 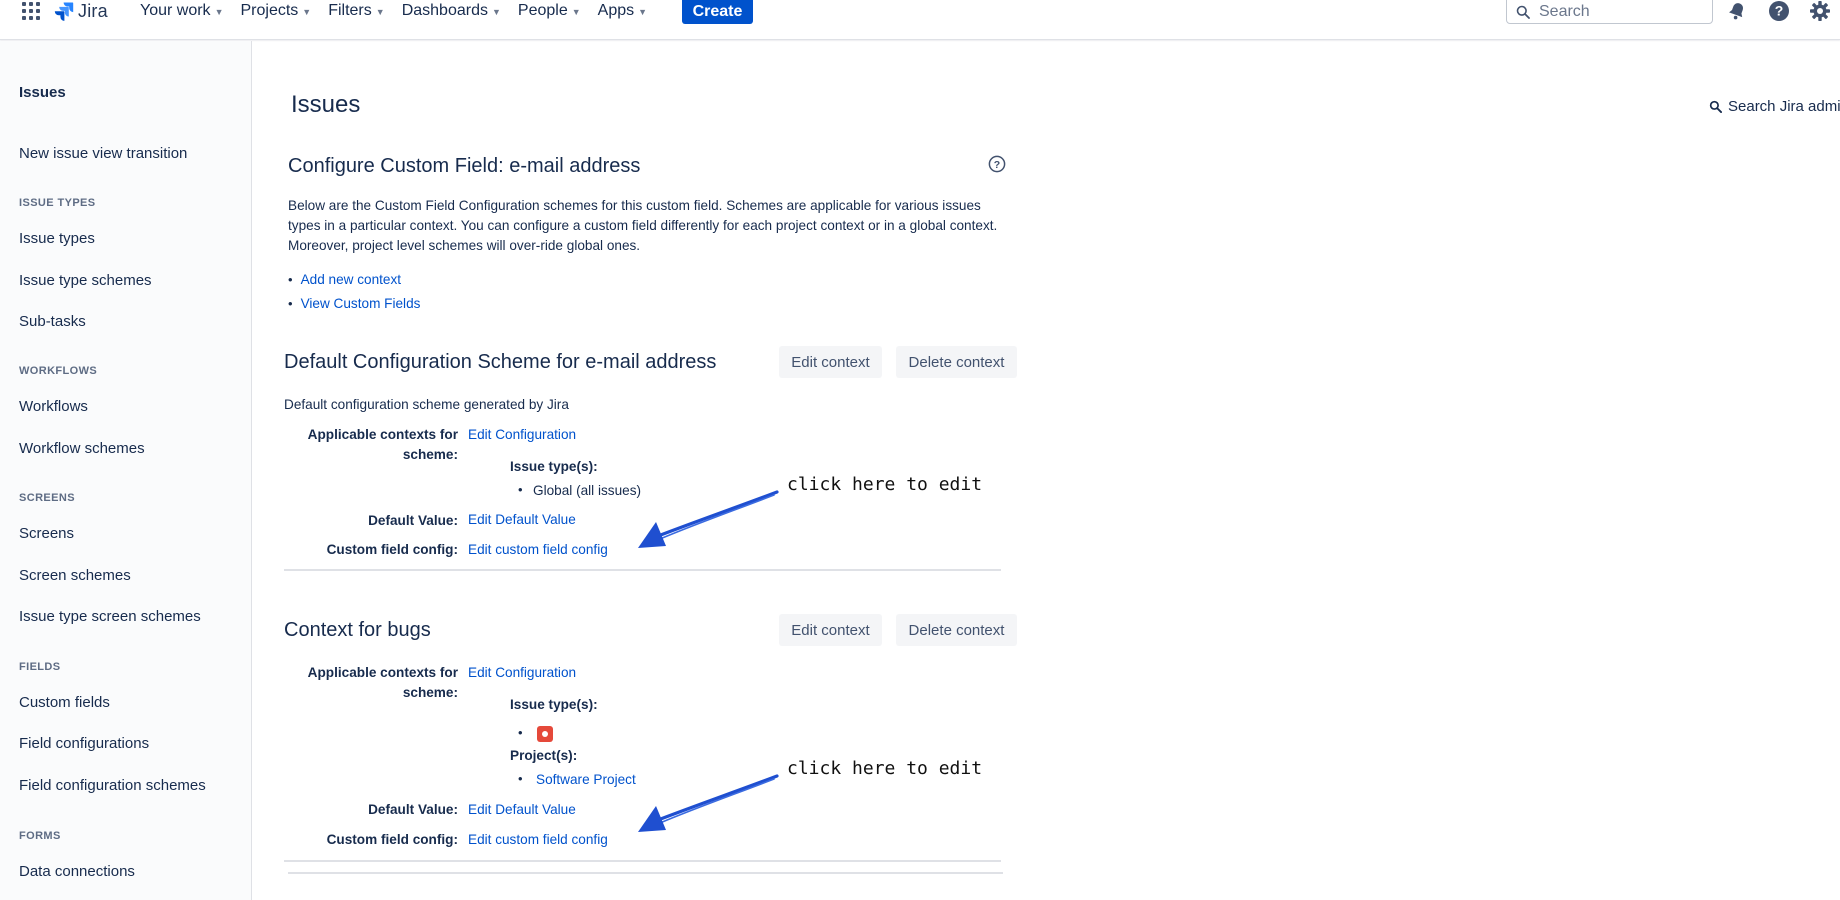 I want to click on sidebar-item-custom-fields: Custom fields, so click(x=64, y=702).